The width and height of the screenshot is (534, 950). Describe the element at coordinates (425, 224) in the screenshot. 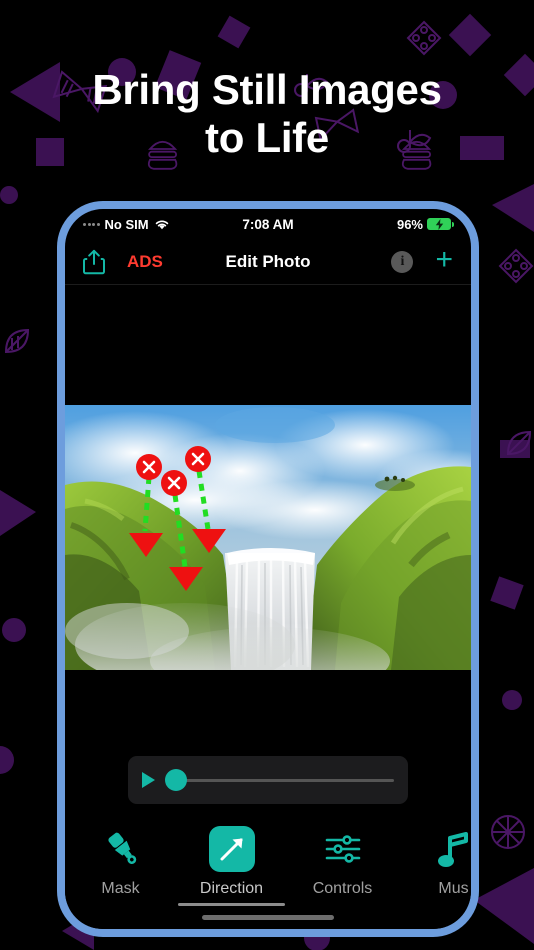

I see `status-bar-right: 96%` at that location.